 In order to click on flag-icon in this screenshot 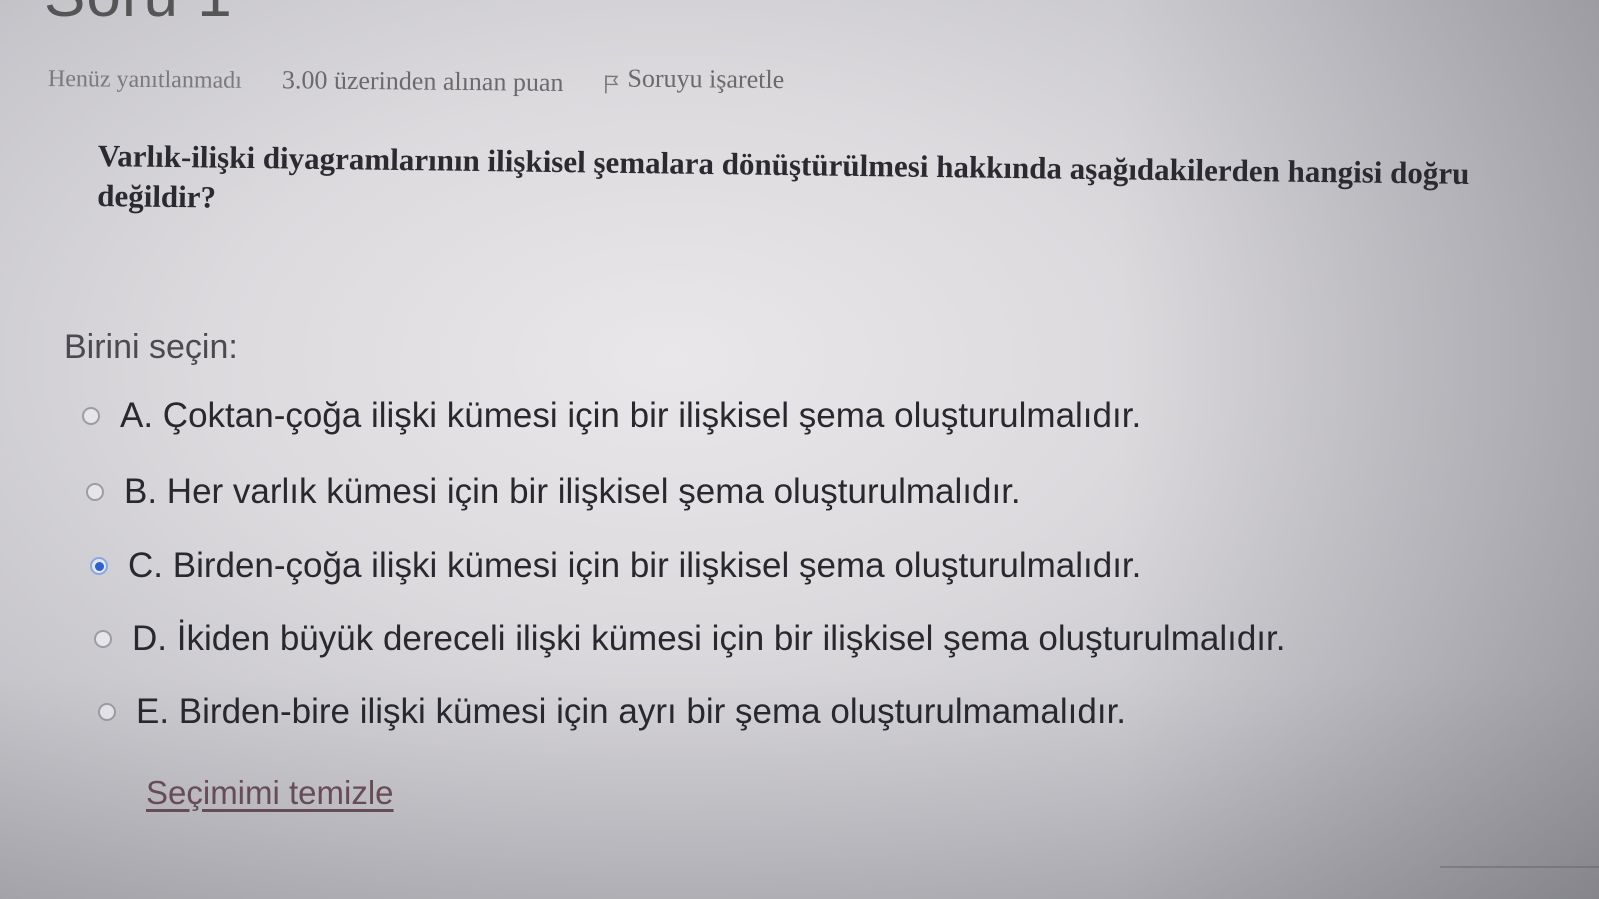, I will do `click(611, 82)`.